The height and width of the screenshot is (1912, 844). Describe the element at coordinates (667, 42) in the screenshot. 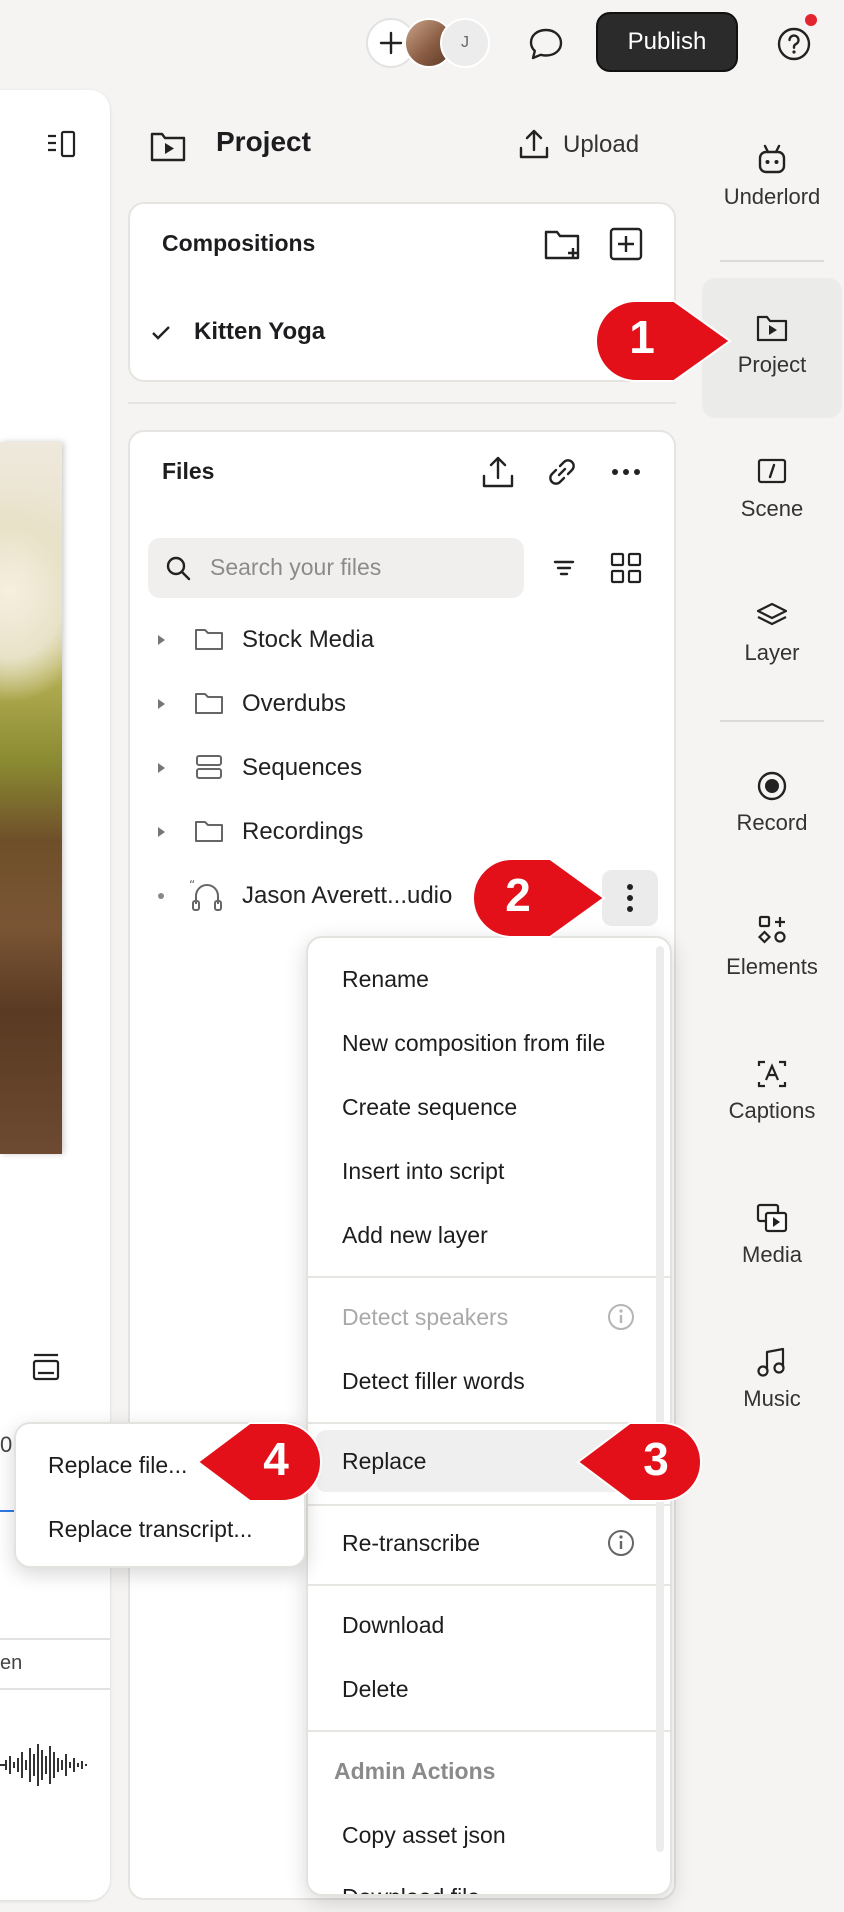

I see `publish-button: Publish` at that location.